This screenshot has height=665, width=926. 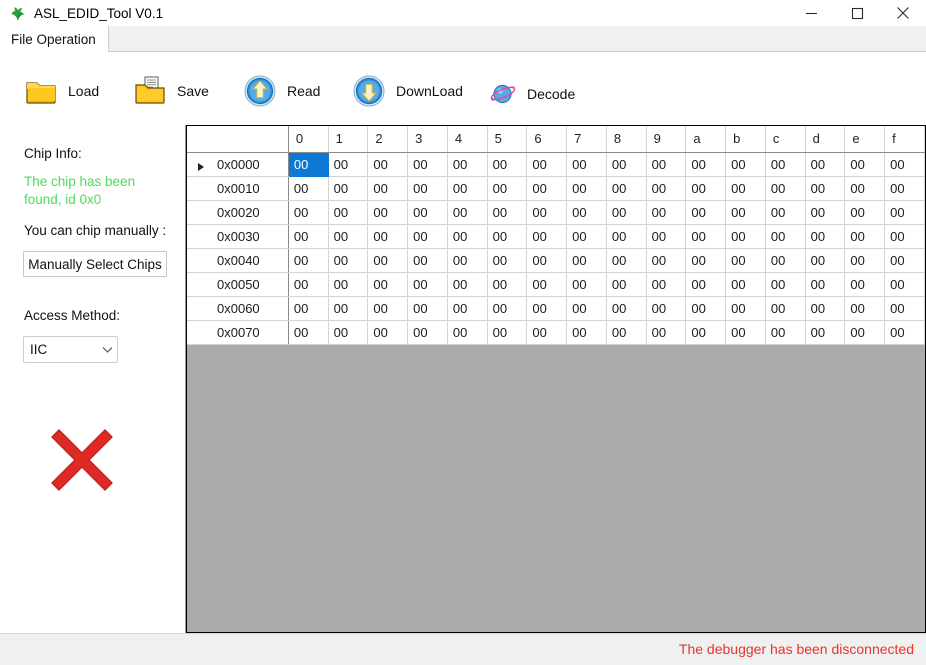 What do you see at coordinates (865, 139) in the screenshot?
I see `hex-grid-column-header-e: e` at bounding box center [865, 139].